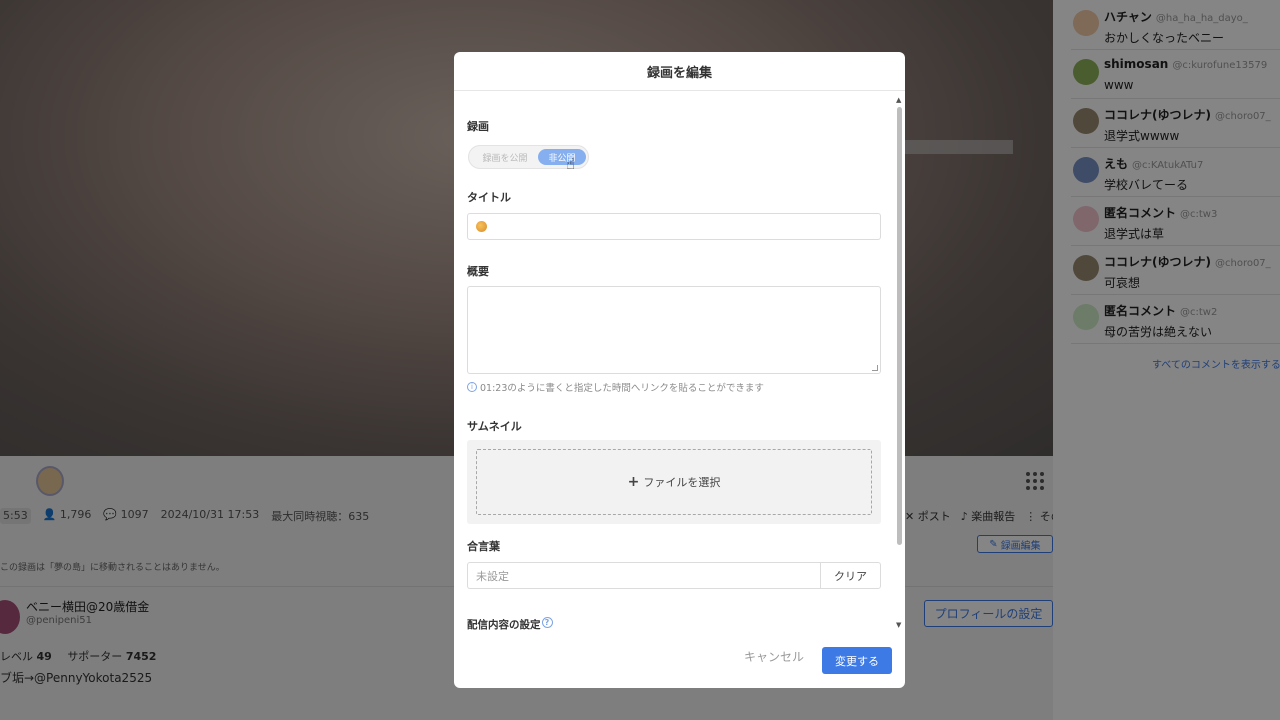 This screenshot has width=1280, height=720. What do you see at coordinates (850, 575) in the screenshot?
I see `clear-button: クリア` at bounding box center [850, 575].